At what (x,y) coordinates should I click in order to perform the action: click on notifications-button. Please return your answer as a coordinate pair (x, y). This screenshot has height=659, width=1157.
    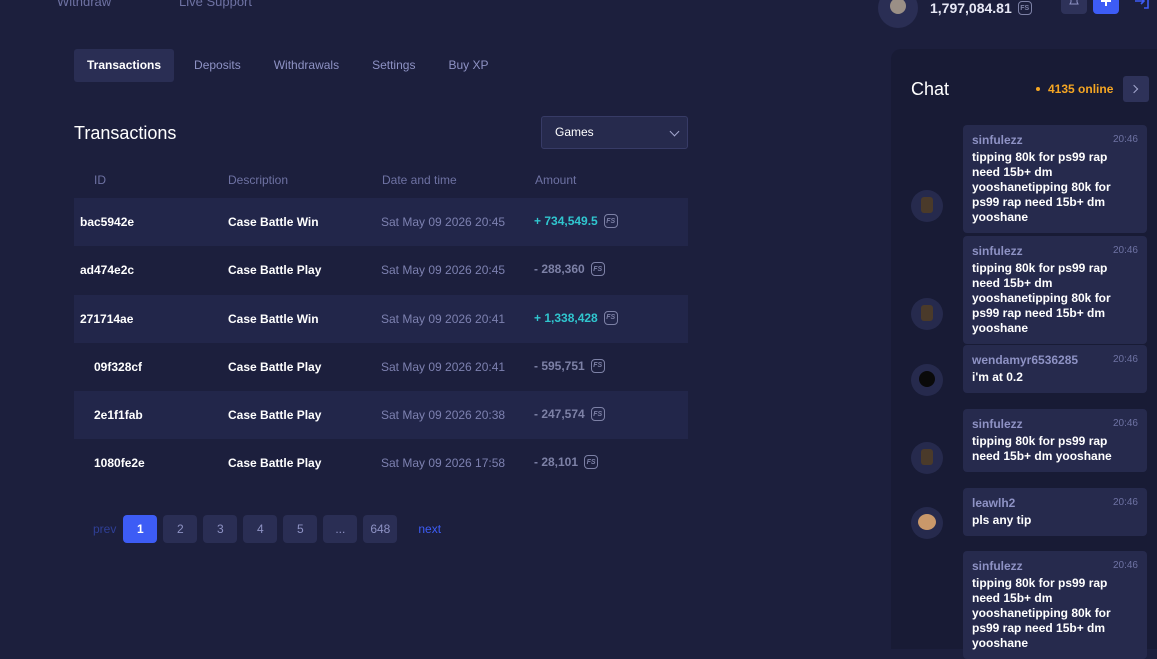
    Looking at the image, I should click on (1074, 7).